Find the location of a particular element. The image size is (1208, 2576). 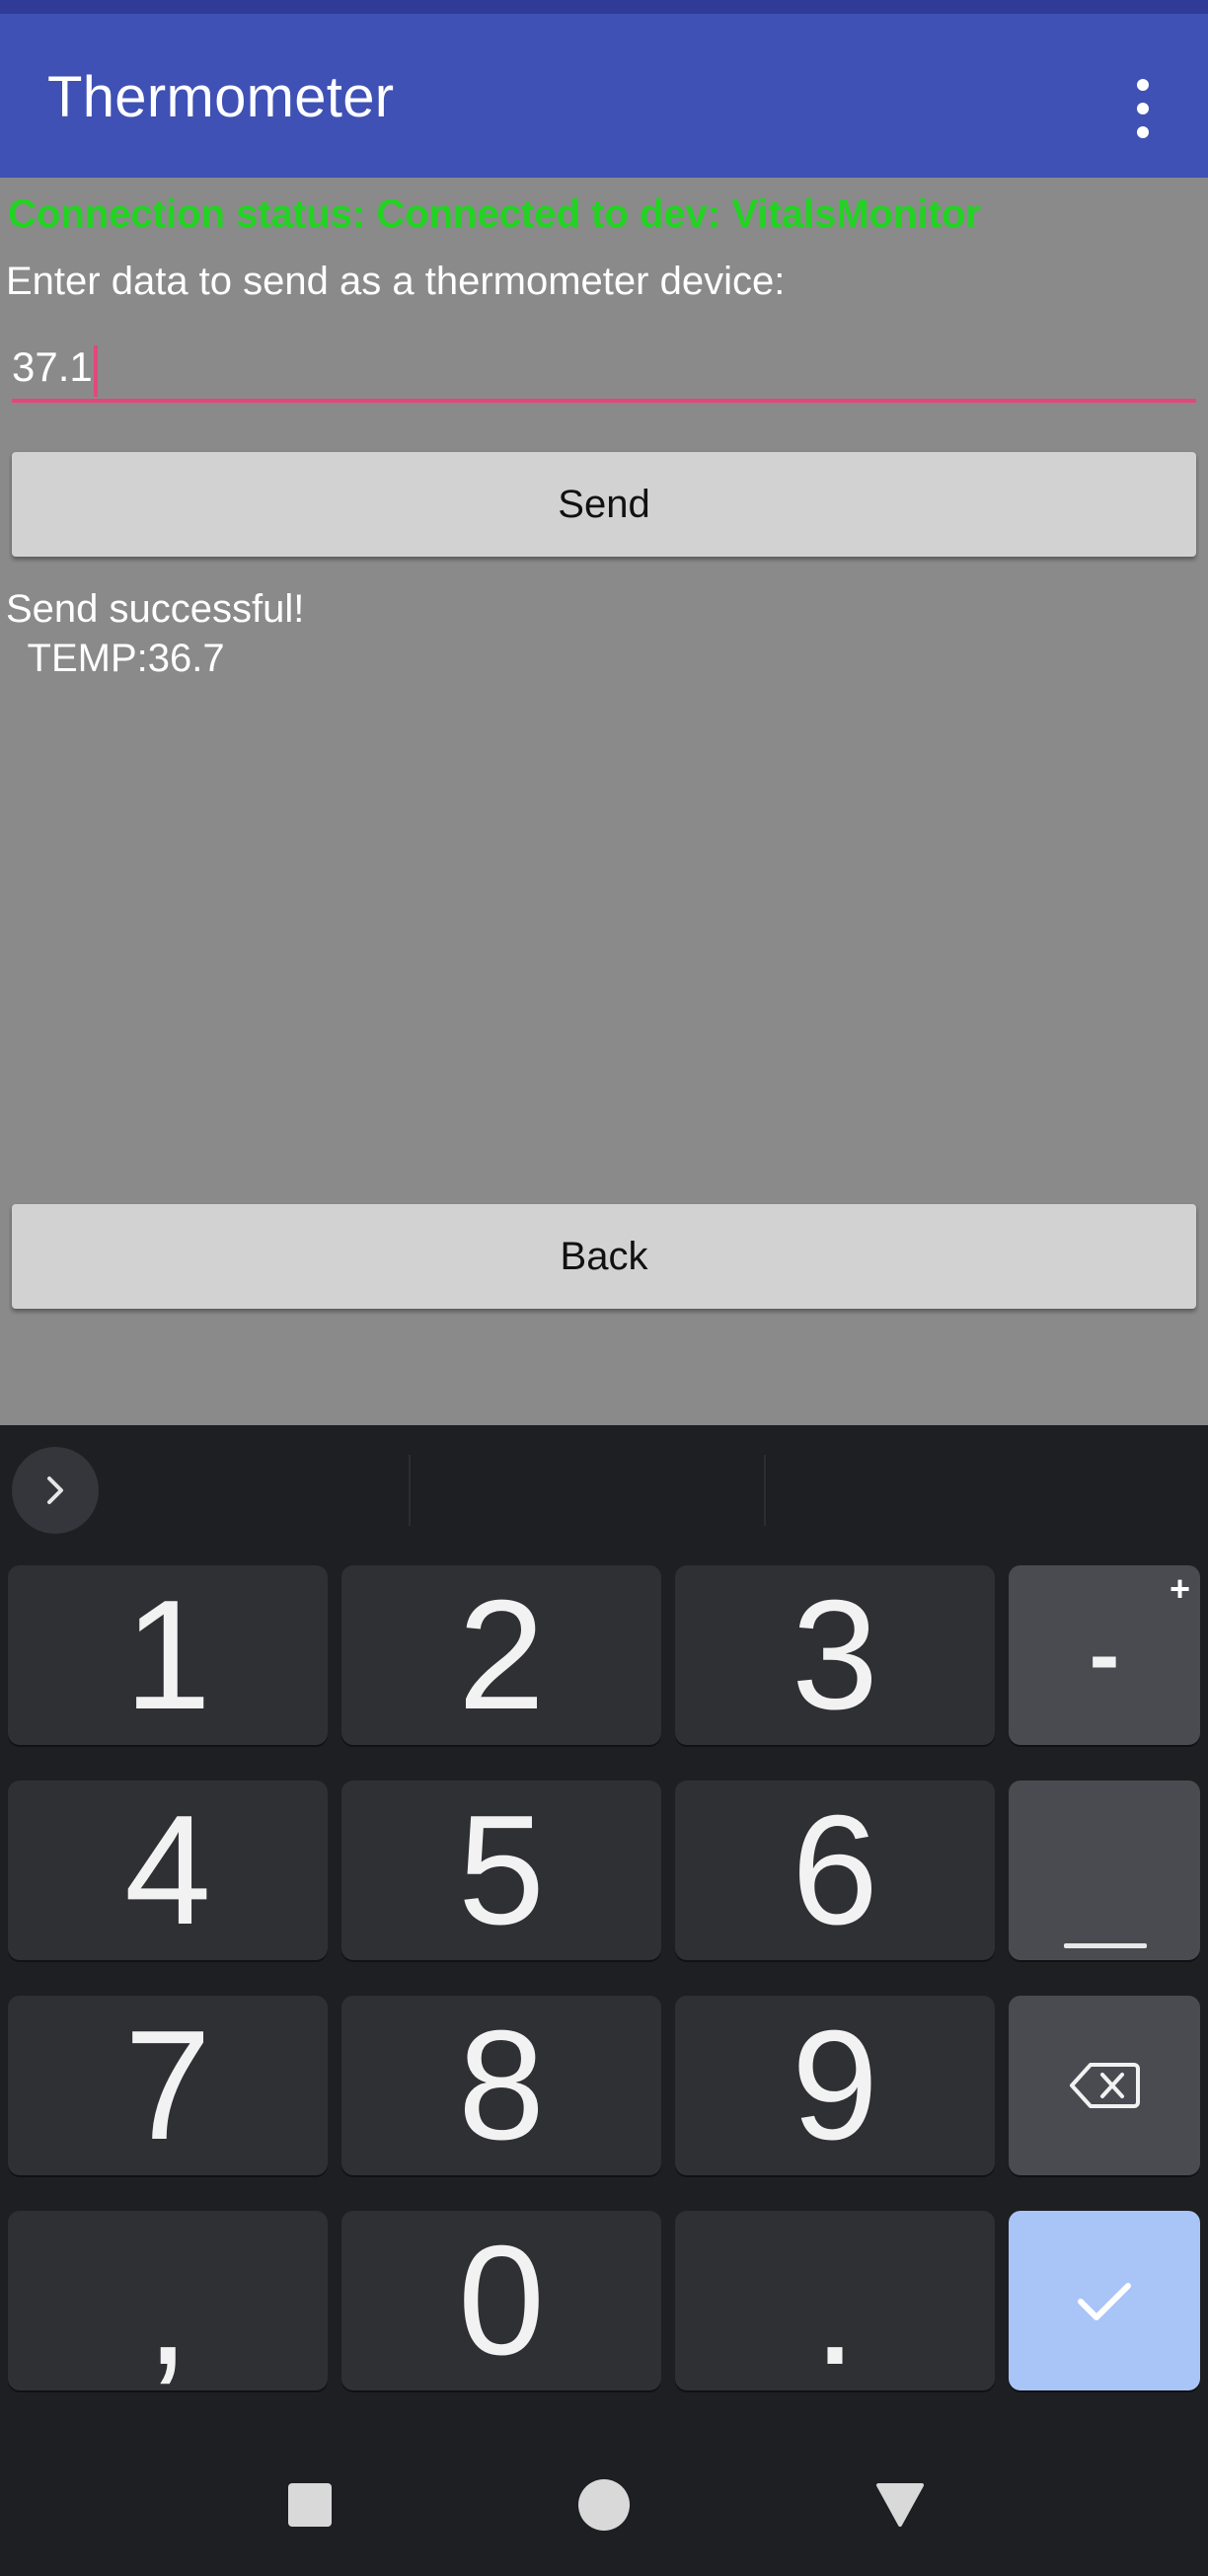

app-title: Thermometer is located at coordinates (221, 97).